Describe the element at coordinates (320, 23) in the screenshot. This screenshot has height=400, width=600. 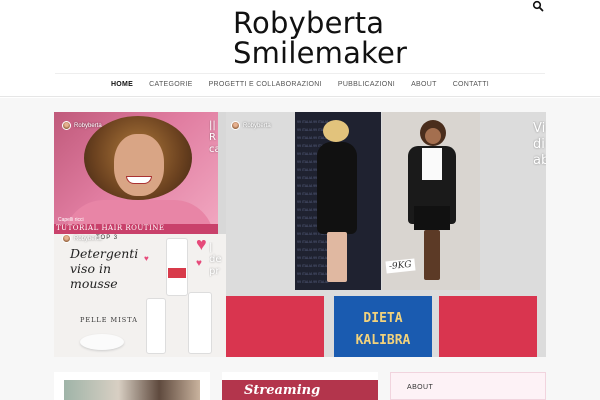
I see `site-title-line1: Robyberta` at that location.